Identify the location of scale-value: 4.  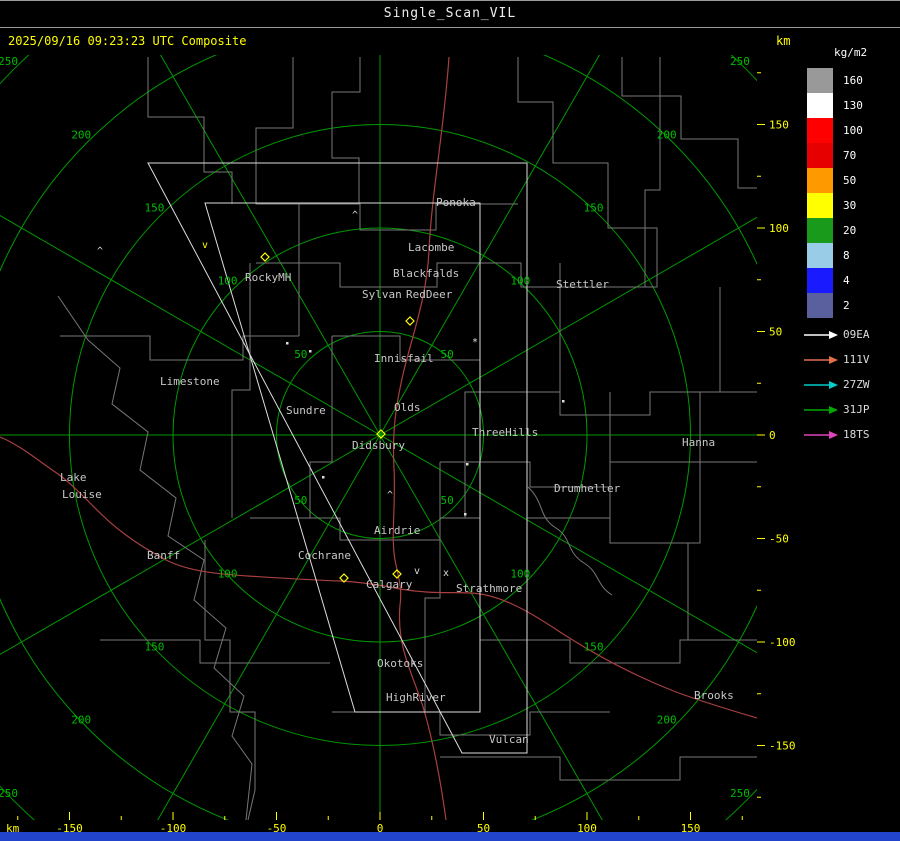
(846, 280).